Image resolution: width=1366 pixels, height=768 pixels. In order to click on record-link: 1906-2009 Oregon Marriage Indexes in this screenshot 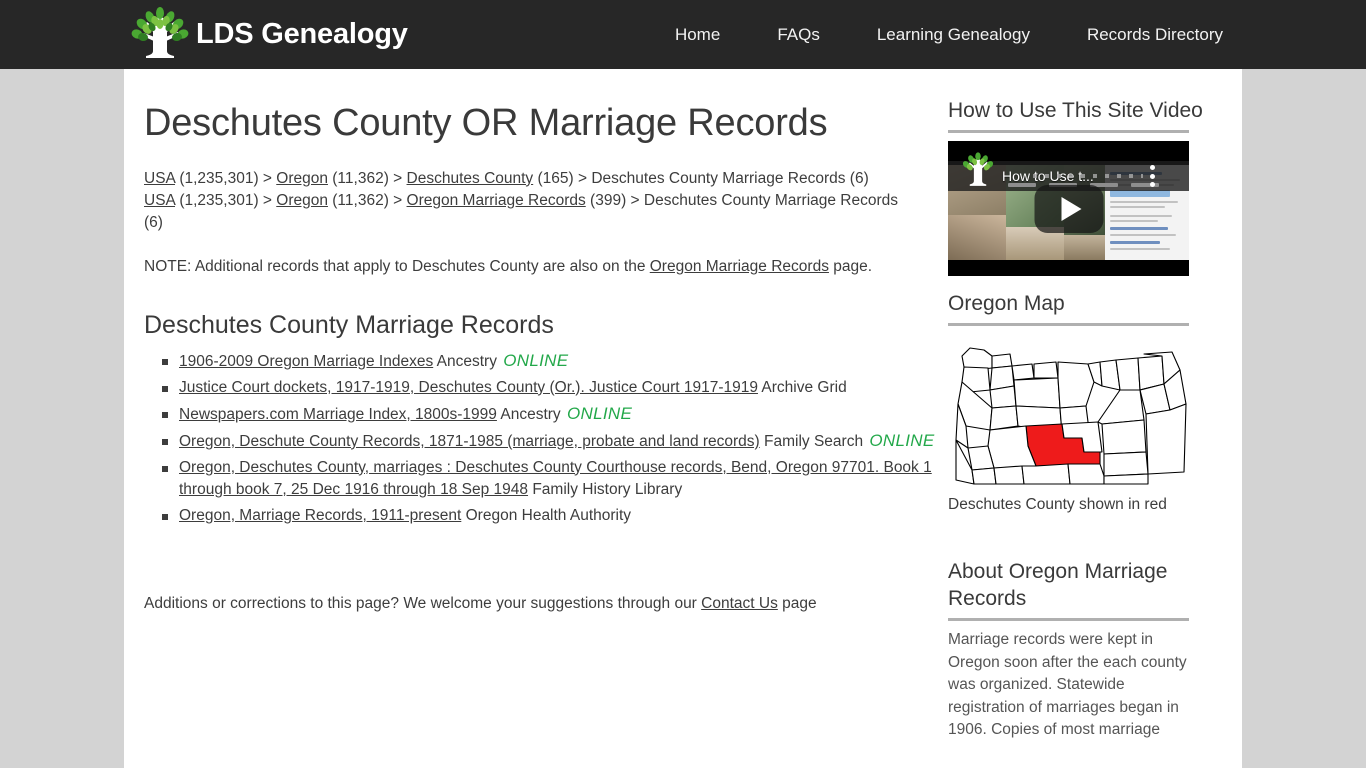, I will do `click(306, 361)`.